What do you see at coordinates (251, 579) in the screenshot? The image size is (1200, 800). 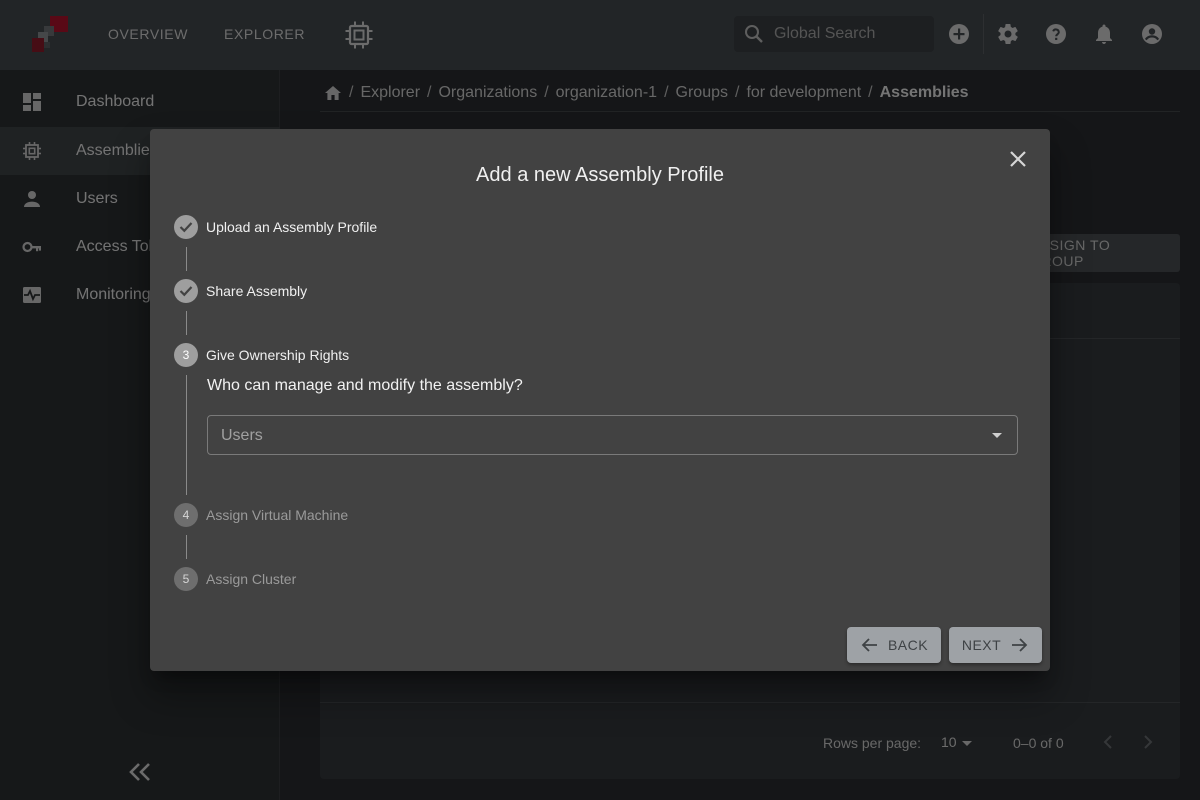 I see `step-5-label: Assign Cluster` at bounding box center [251, 579].